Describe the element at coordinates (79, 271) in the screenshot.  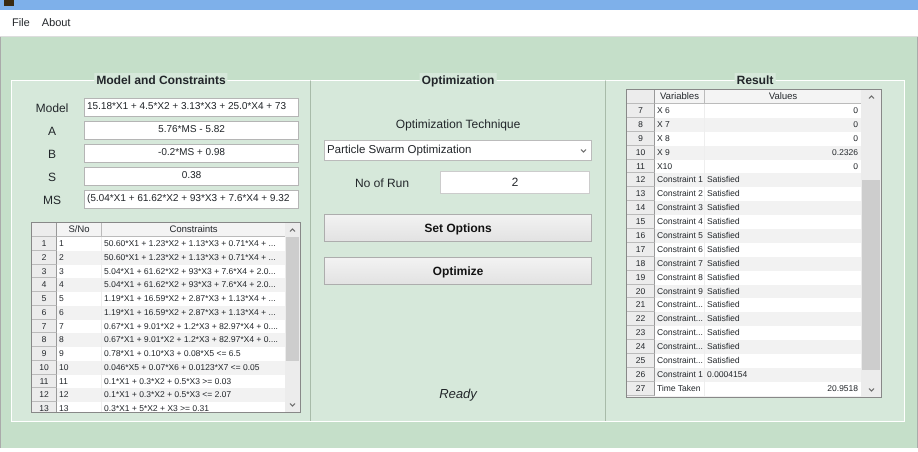
I see `table-cell: 3` at that location.